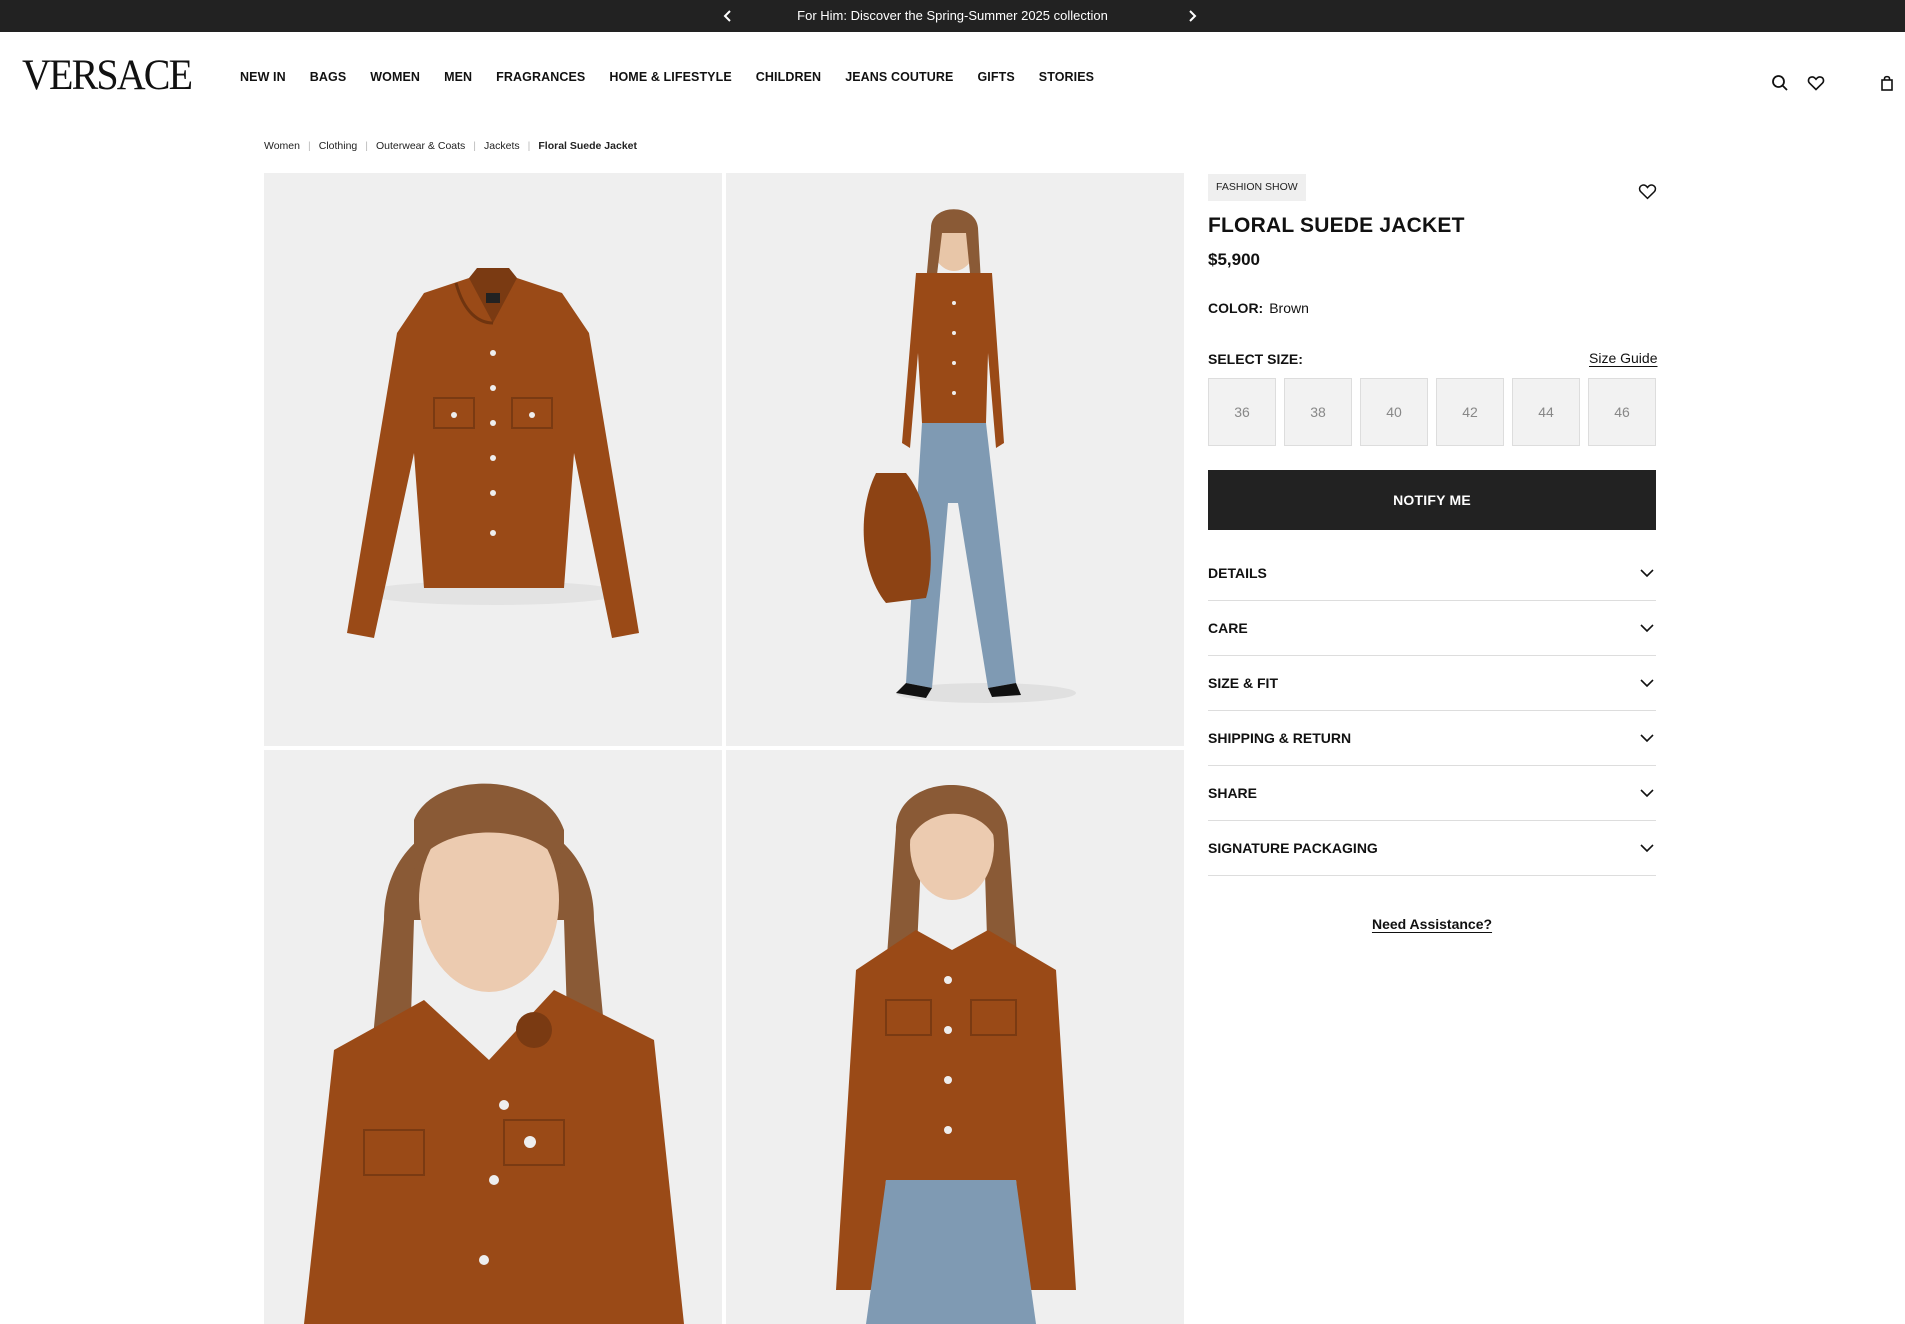  Describe the element at coordinates (1394, 412) in the screenshot. I see `size-option-40: 40` at that location.